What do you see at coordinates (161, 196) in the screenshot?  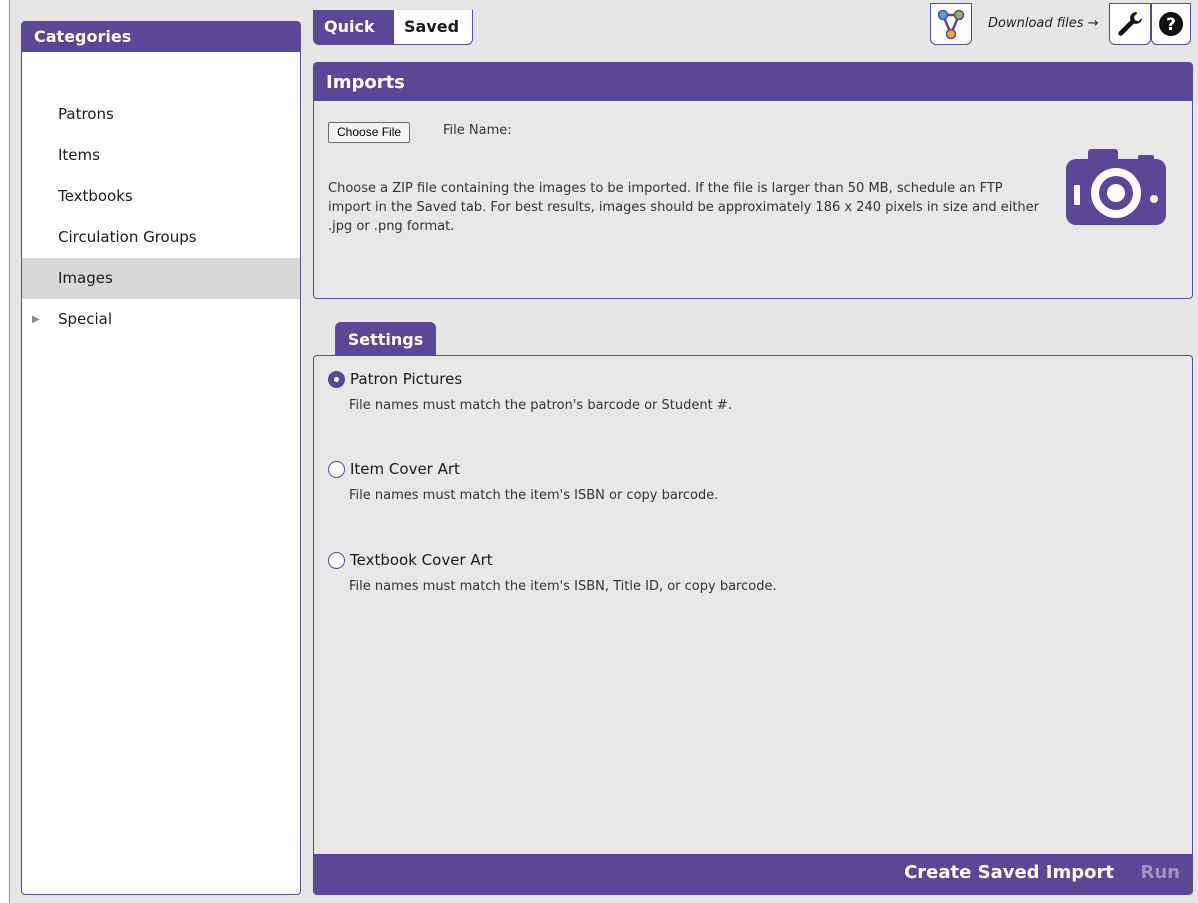 I see `sidebar-item-textbooks: Textbooks` at bounding box center [161, 196].